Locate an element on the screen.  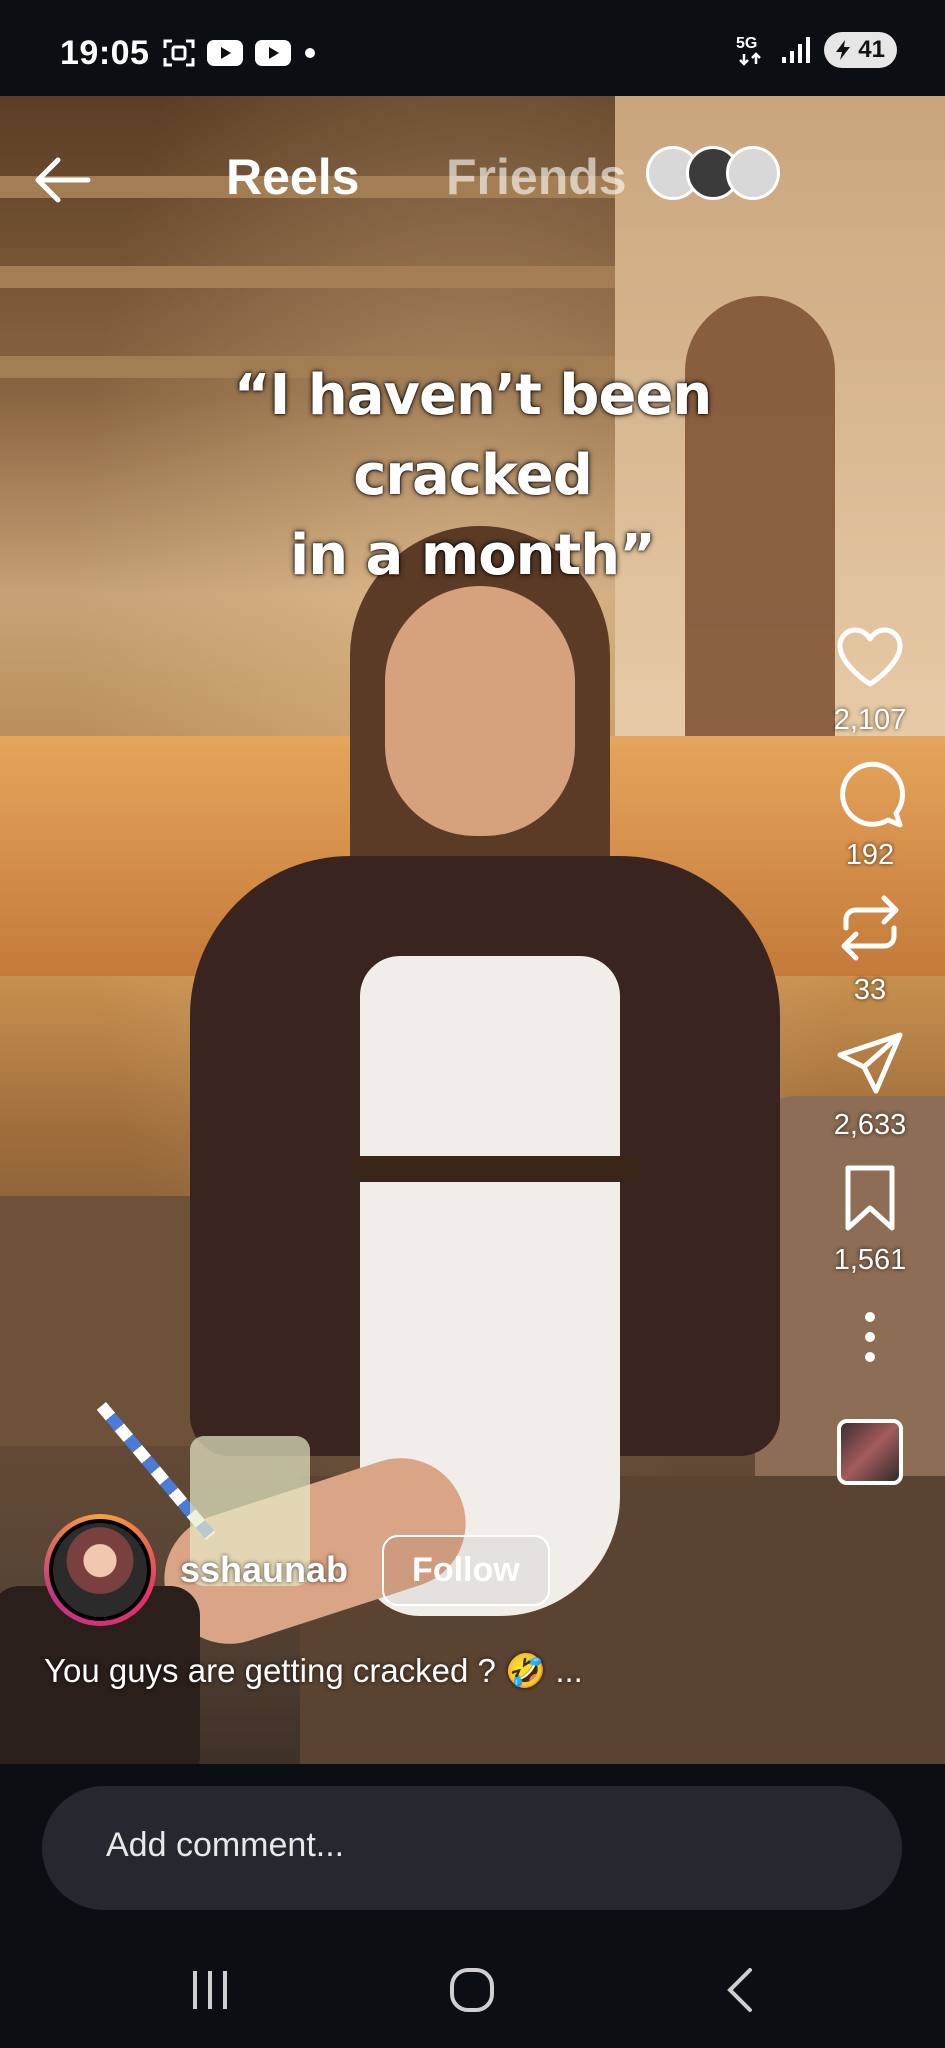
5g-icon: 5G is located at coordinates (749, 50).